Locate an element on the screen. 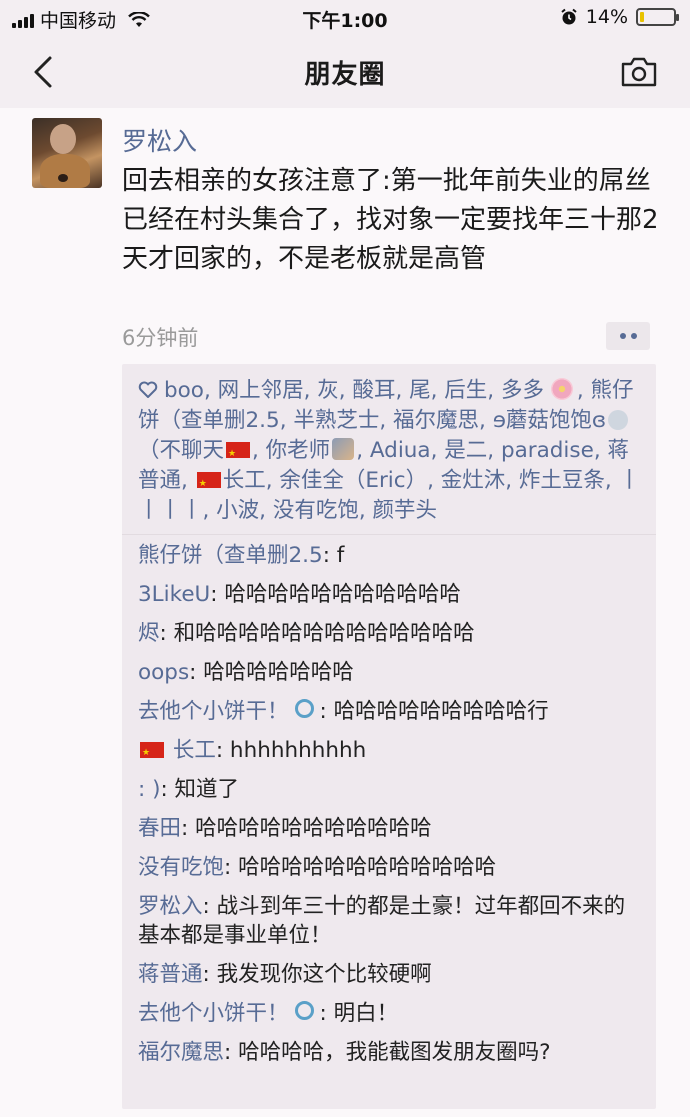 The height and width of the screenshot is (1117, 690). comment: 去他个小饼干！ : 明白！ is located at coordinates (390, 1013).